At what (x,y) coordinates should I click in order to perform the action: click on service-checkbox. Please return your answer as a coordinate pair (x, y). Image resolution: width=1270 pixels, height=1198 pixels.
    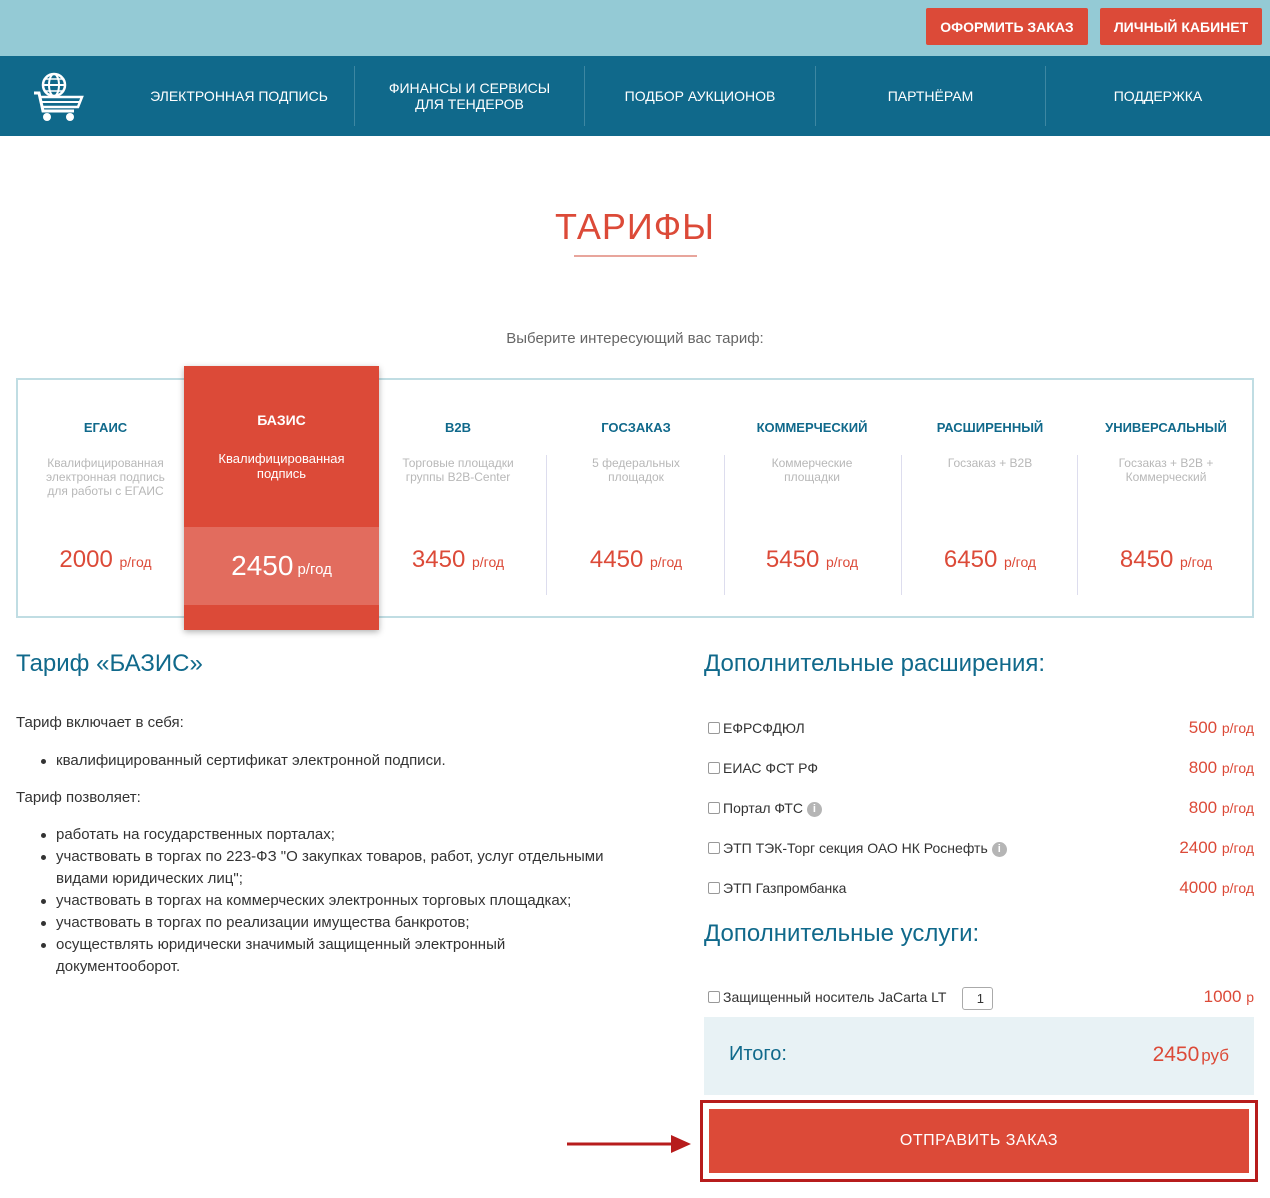
    Looking at the image, I should click on (714, 997).